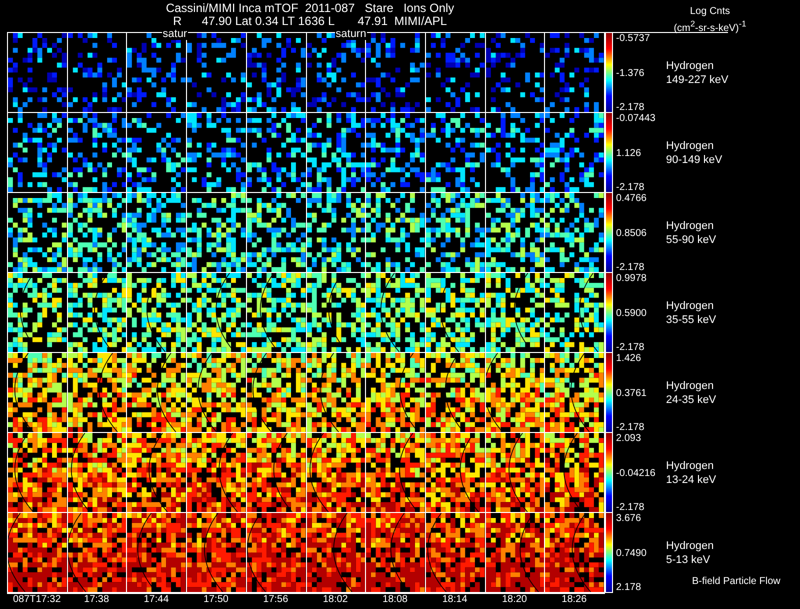  What do you see at coordinates (335, 600) in the screenshot?
I see `time-label: 18:02` at bounding box center [335, 600].